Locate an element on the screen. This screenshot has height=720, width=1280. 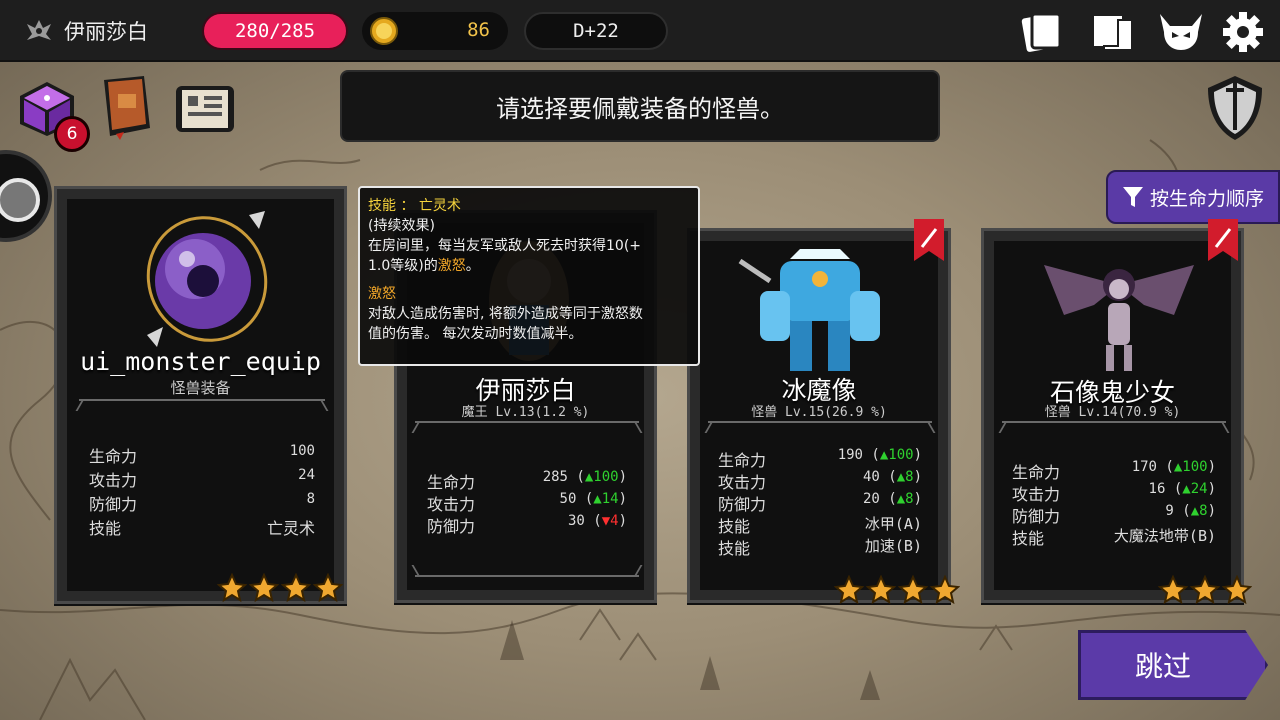
tooltip-text: 。 is located at coordinates (472, 266).